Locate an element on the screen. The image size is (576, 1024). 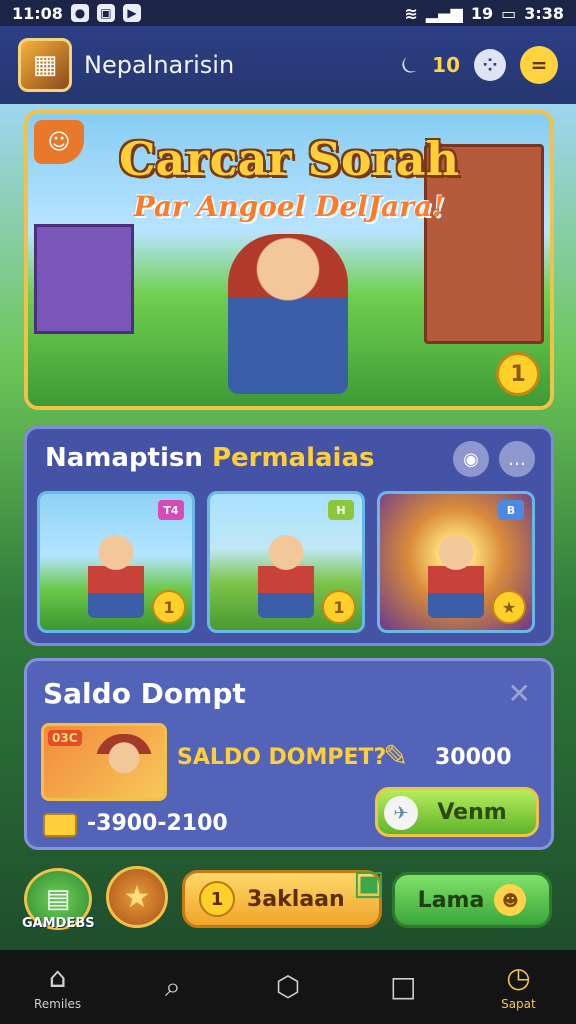
promo-card-tag: H is located at coordinates (341, 510).